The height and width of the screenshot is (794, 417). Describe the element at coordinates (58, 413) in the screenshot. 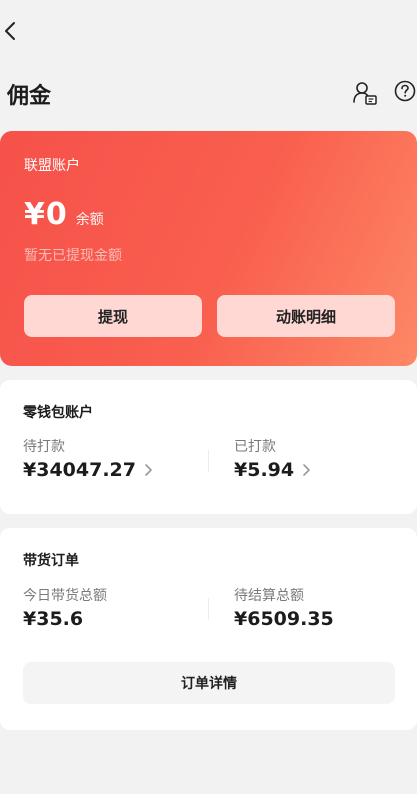

I see `wallet-account-title: 零钱包账户` at that location.